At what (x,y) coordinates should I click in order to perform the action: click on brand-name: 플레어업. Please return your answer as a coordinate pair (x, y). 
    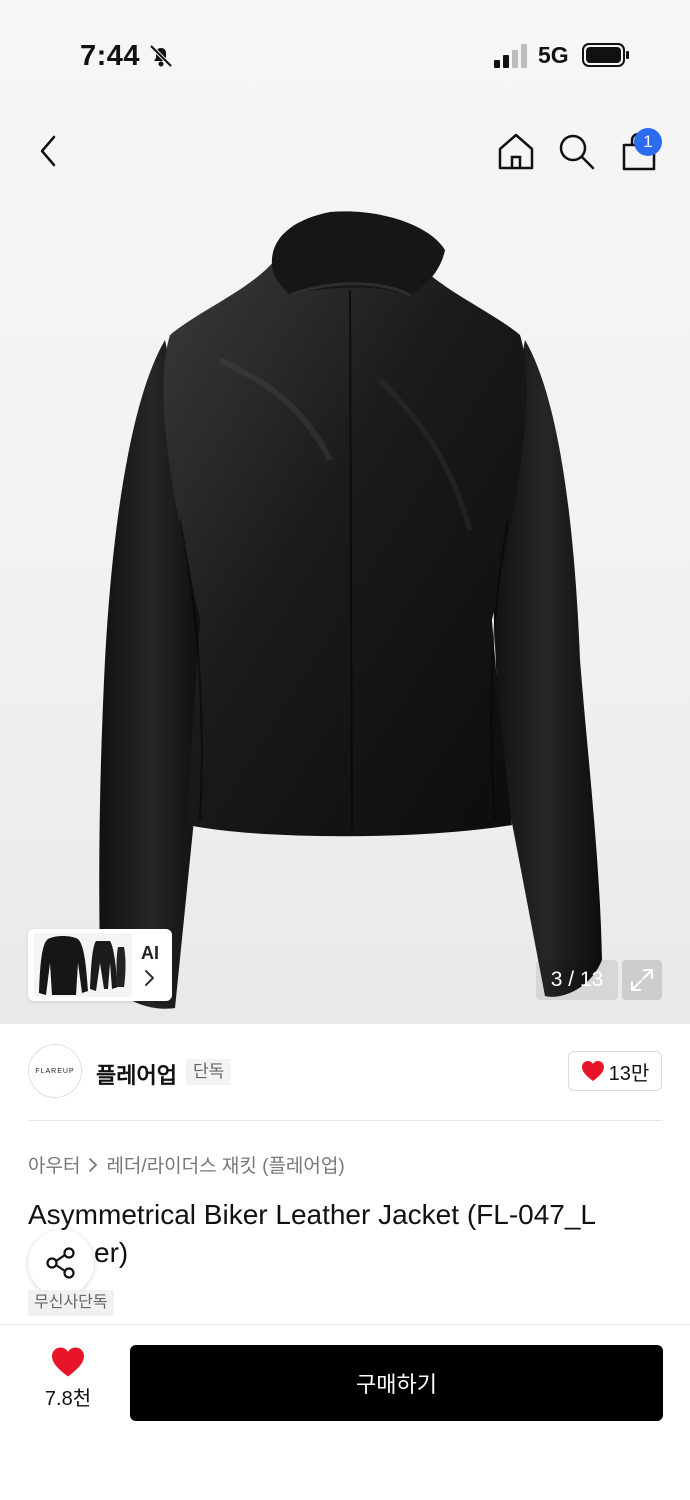
    Looking at the image, I should click on (136, 1074).